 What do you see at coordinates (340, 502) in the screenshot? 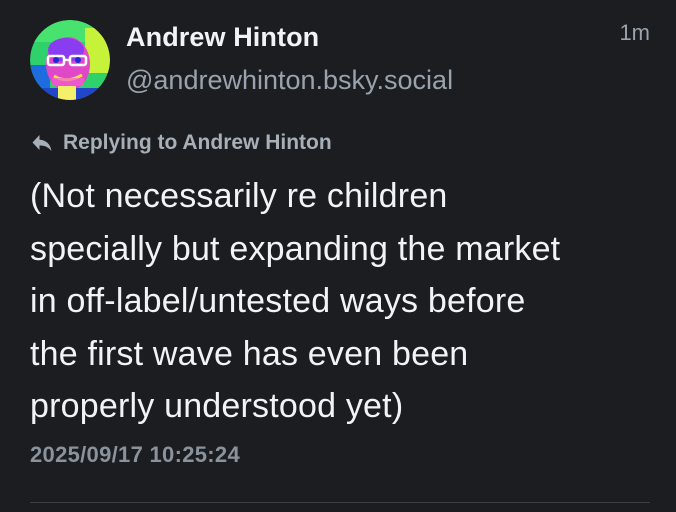
I see `divider` at bounding box center [340, 502].